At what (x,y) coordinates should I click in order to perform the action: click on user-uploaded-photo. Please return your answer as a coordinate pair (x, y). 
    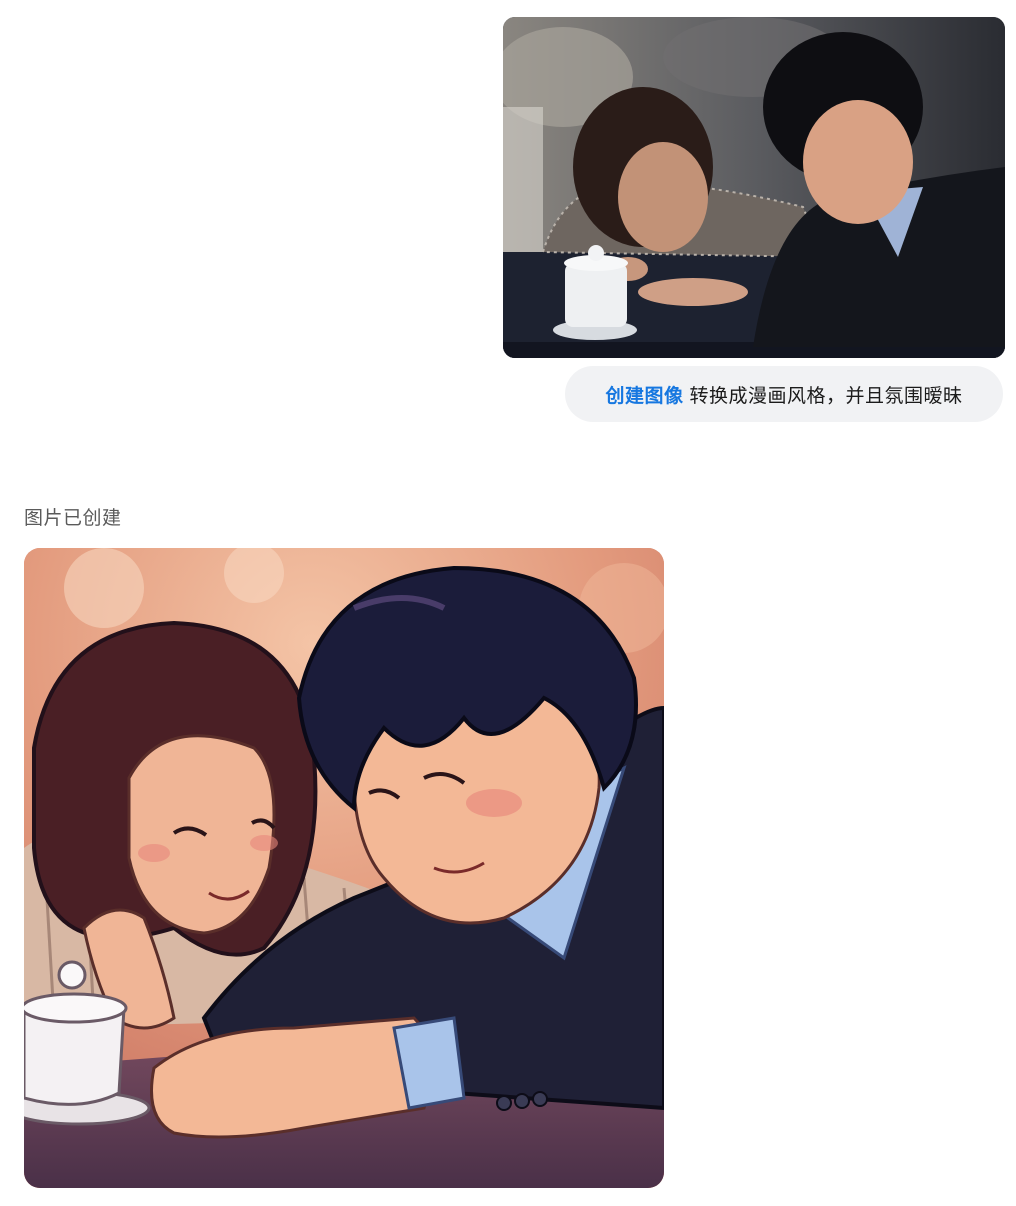
    Looking at the image, I should click on (754, 187).